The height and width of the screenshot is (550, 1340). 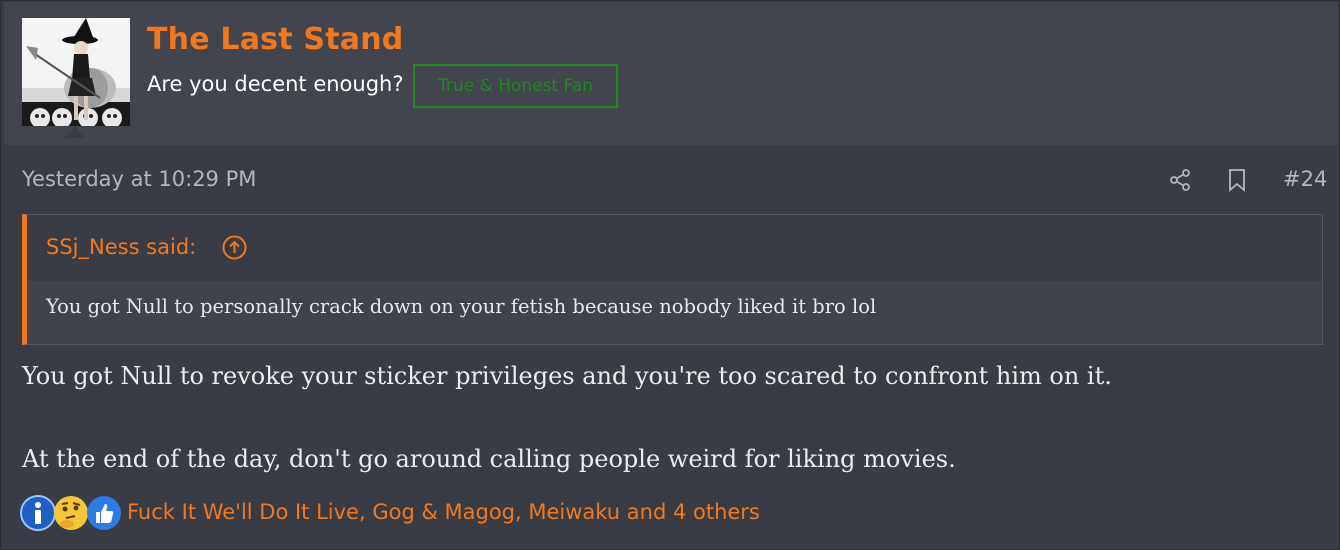 I want to click on like-icon, so click(x=104, y=513).